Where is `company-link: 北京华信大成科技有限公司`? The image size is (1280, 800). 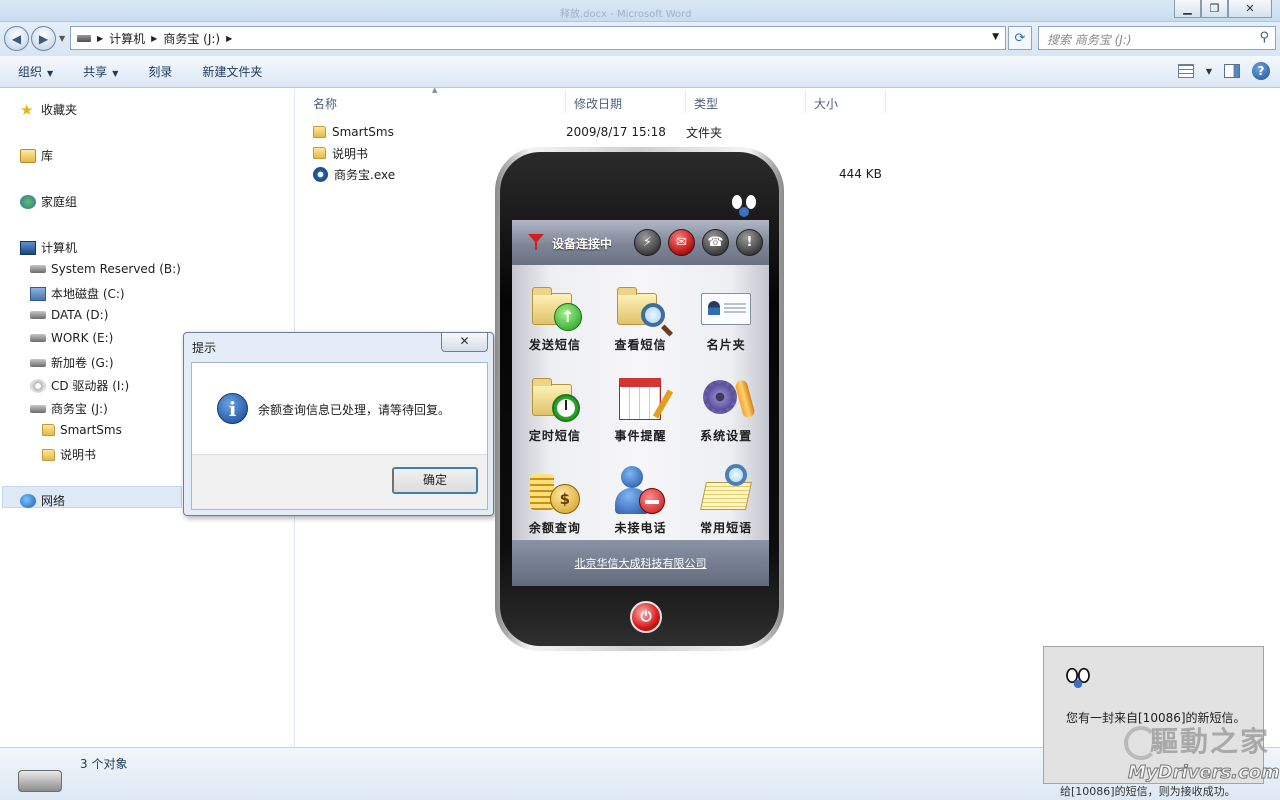
company-link: 北京华信大成科技有限公司 is located at coordinates (641, 563).